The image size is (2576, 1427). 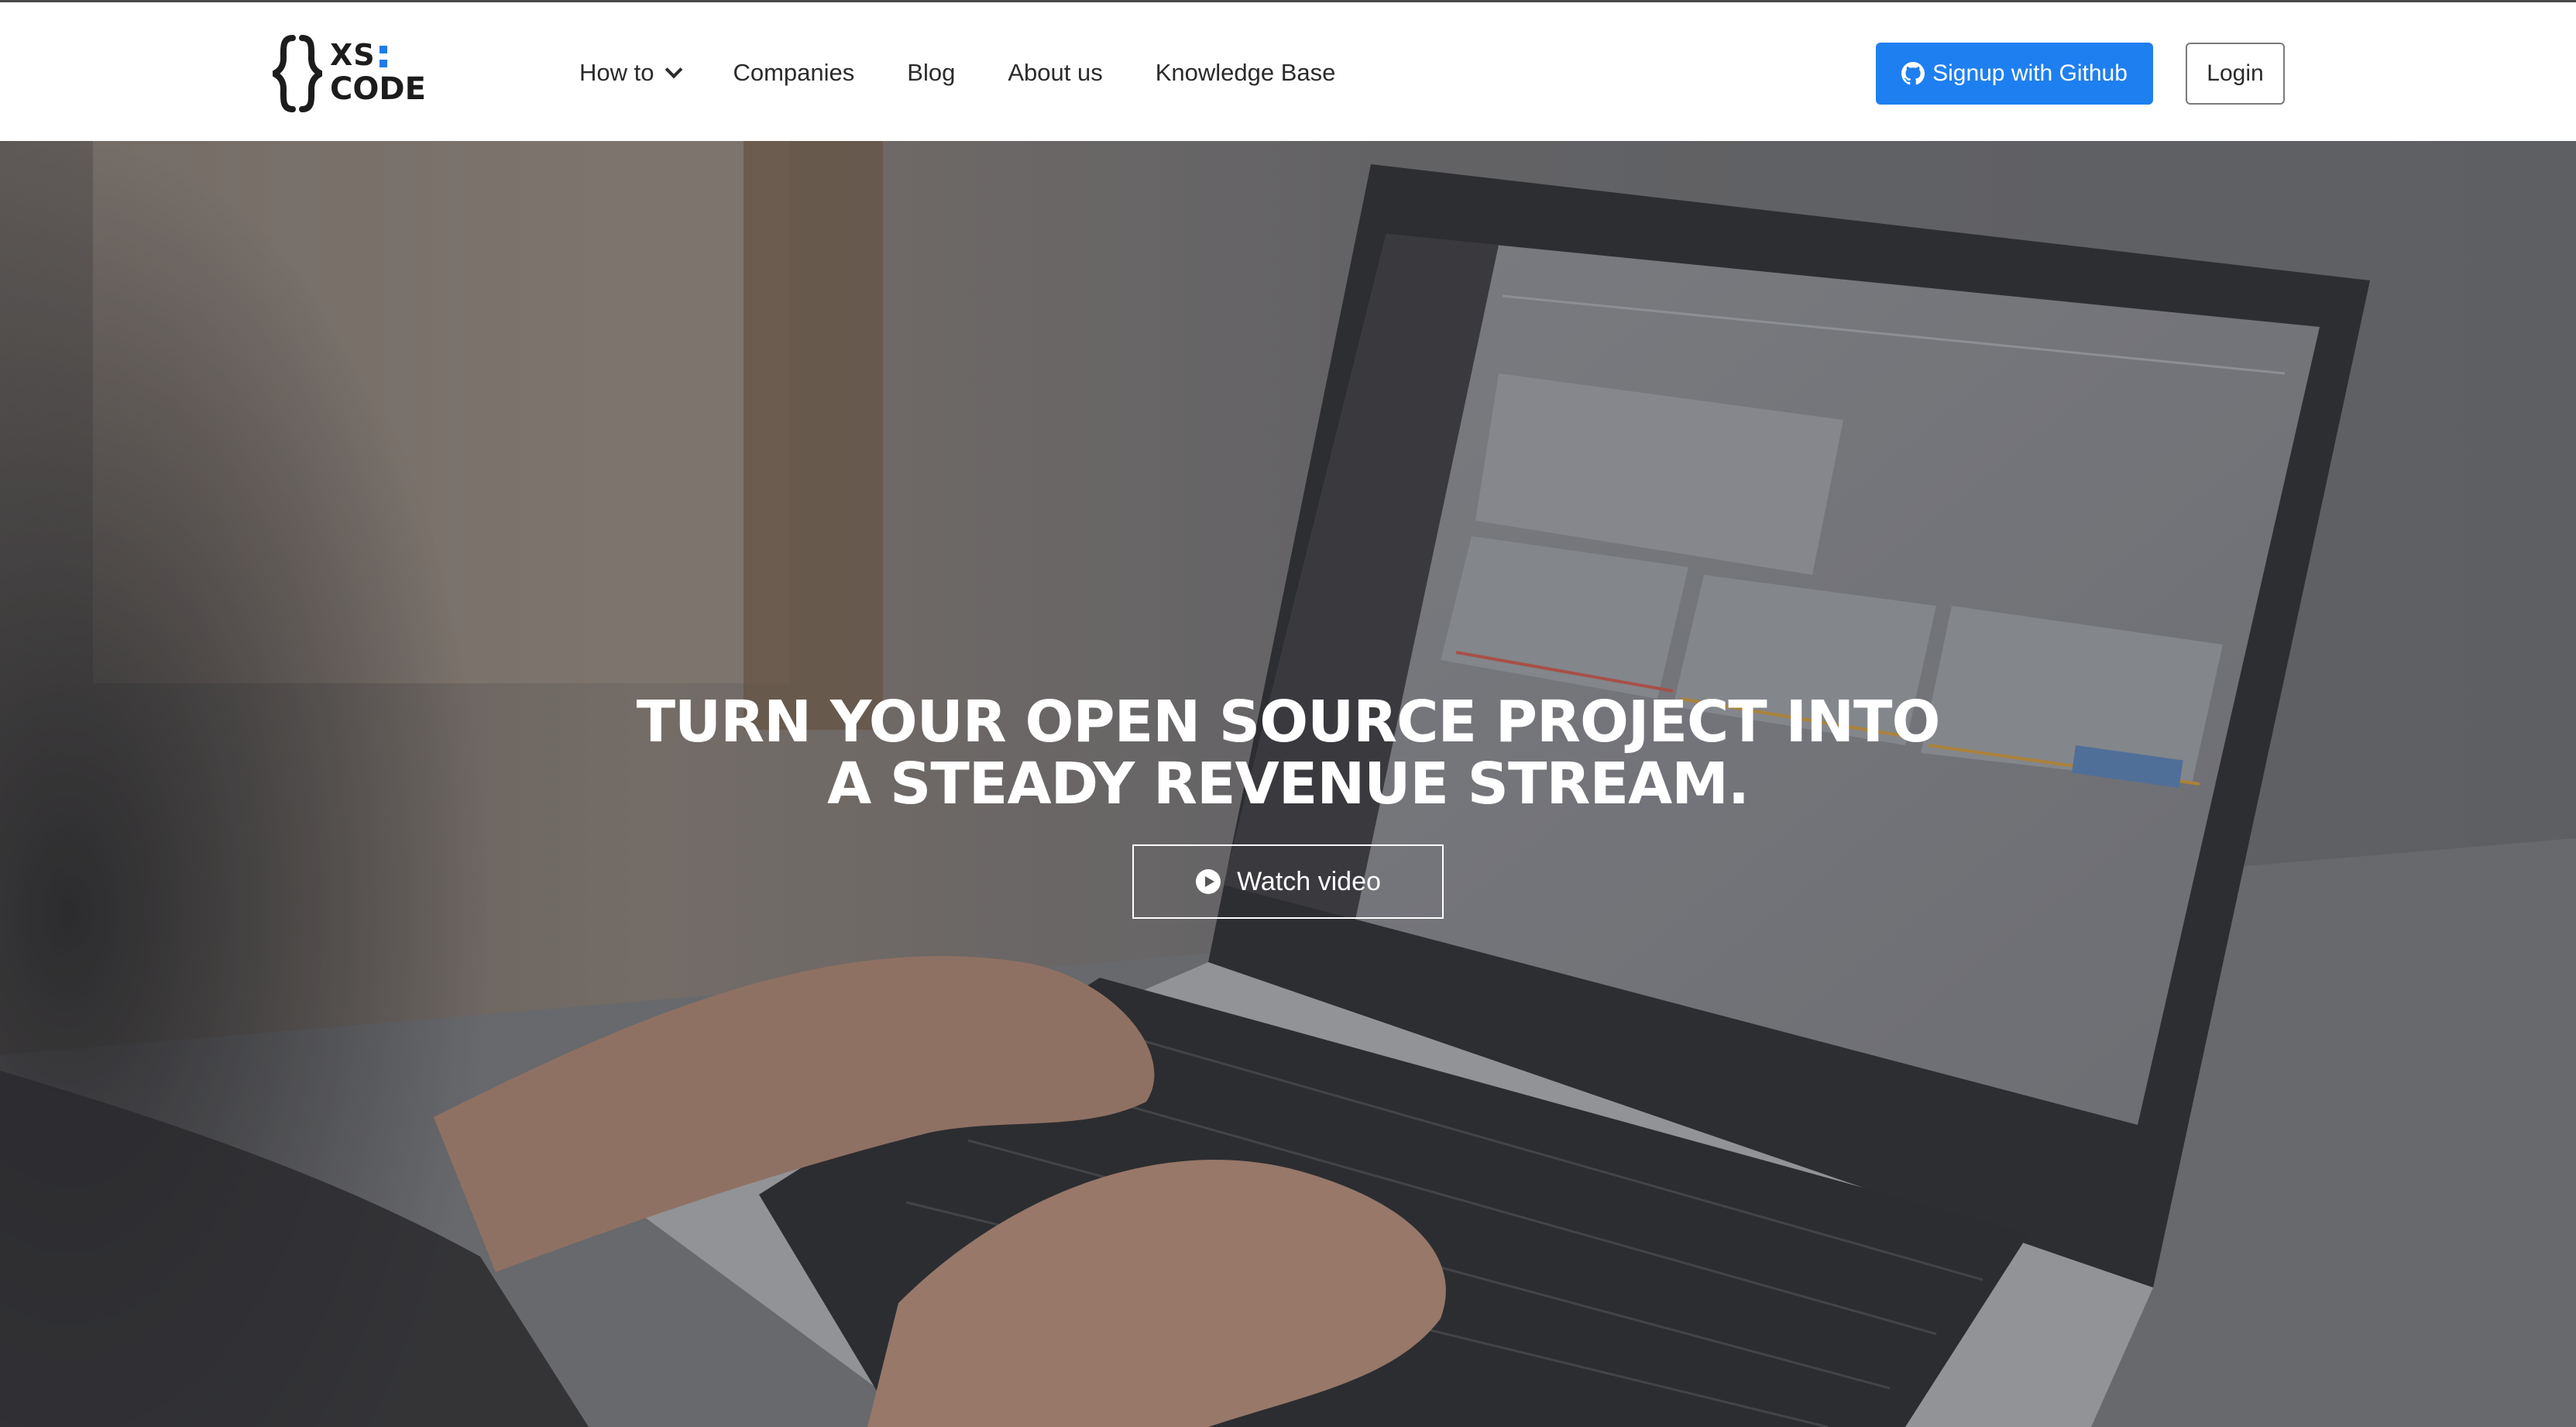 I want to click on signup-button-label: Signup with Github, so click(x=2030, y=73).